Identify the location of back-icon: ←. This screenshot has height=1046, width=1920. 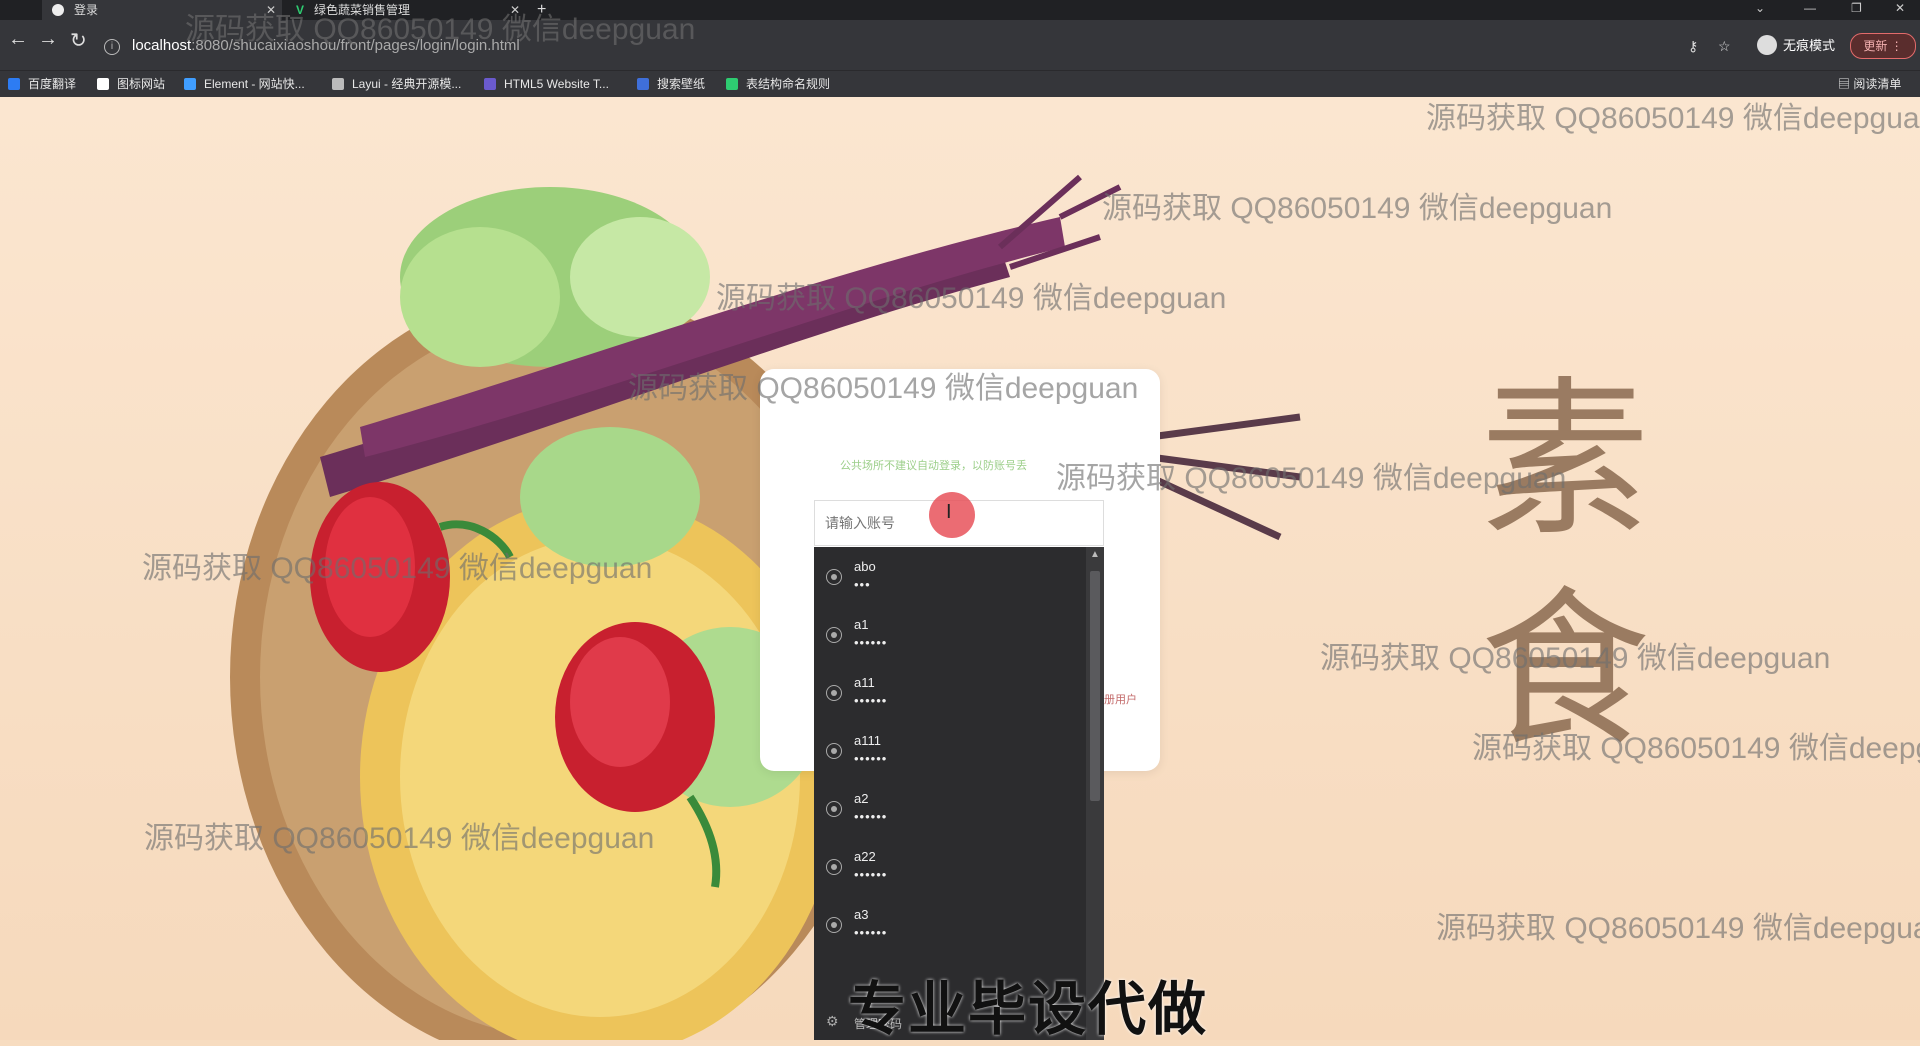
(18, 39).